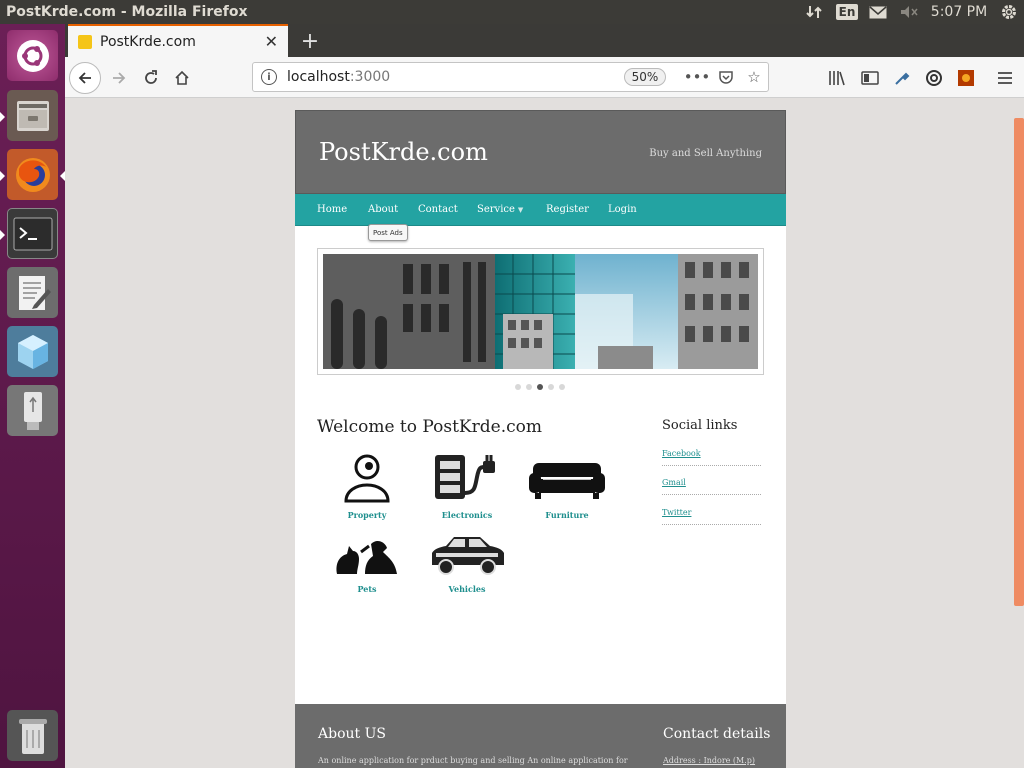  I want to click on sofa-icon, so click(567, 479).